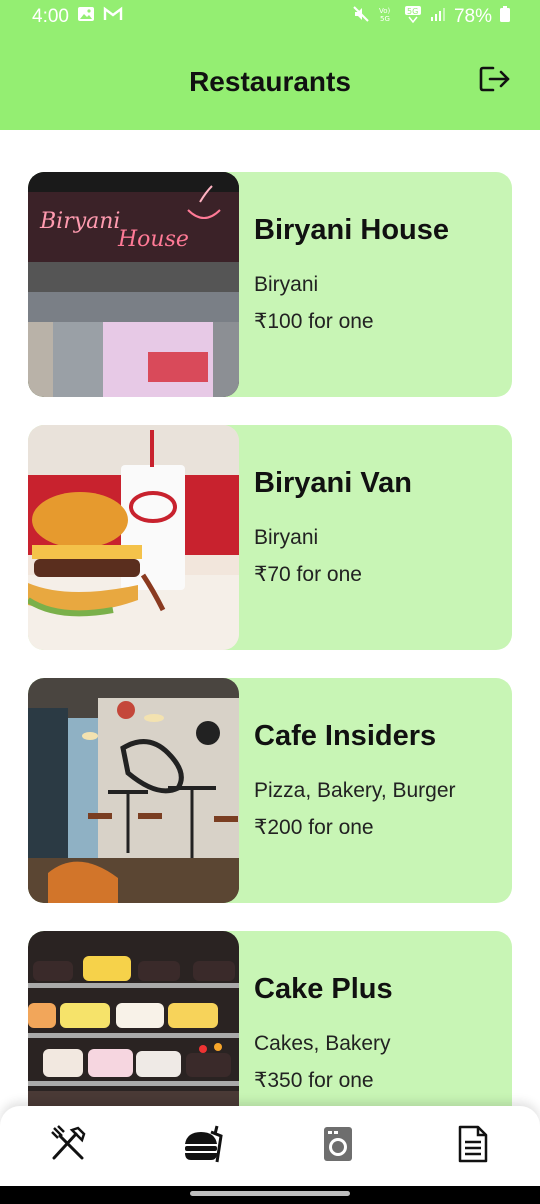 Image resolution: width=540 pixels, height=1204 pixels. I want to click on document-icon, so click(473, 1146).